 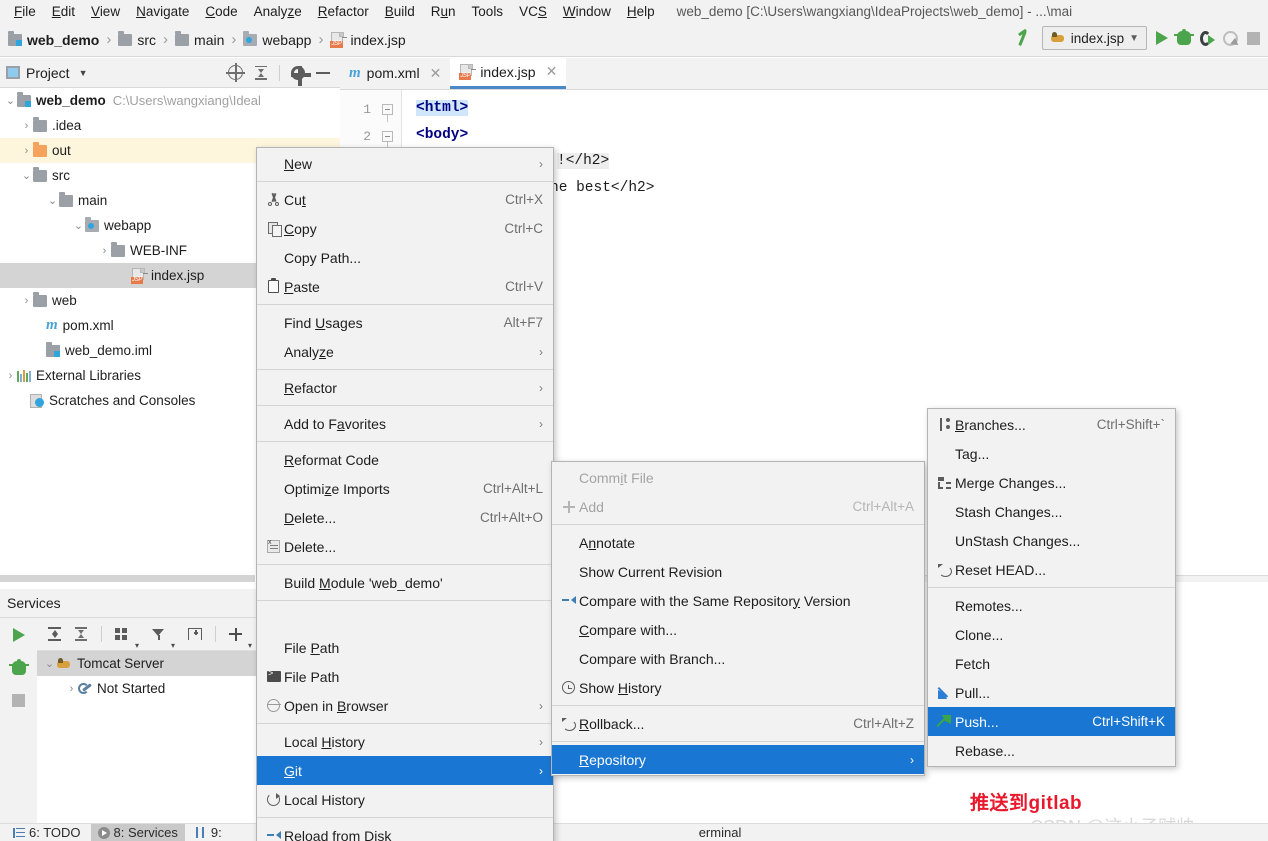 I want to click on project-panel-title-group: Project ▼, so click(x=47, y=73).